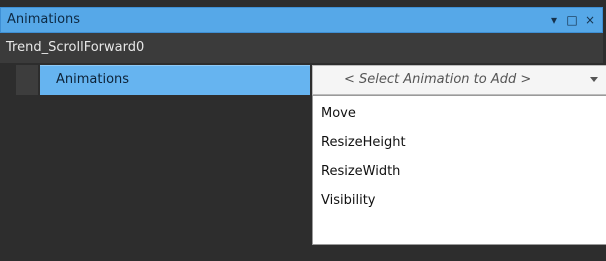 The width and height of the screenshot is (606, 261). I want to click on window-controls: ▾ □ ×, so click(572, 20).